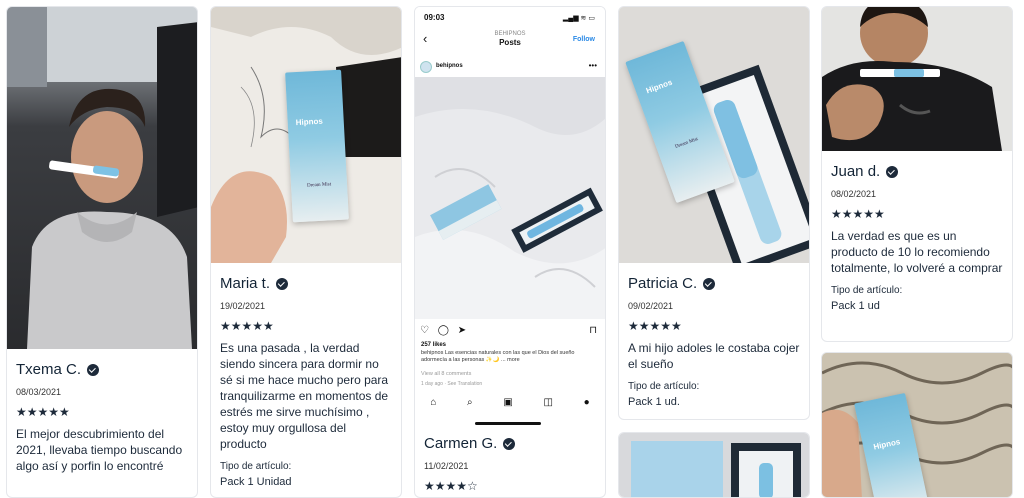 Image resolution: width=1024 pixels, height=498 pixels. I want to click on profile-icon: ●, so click(586, 402).